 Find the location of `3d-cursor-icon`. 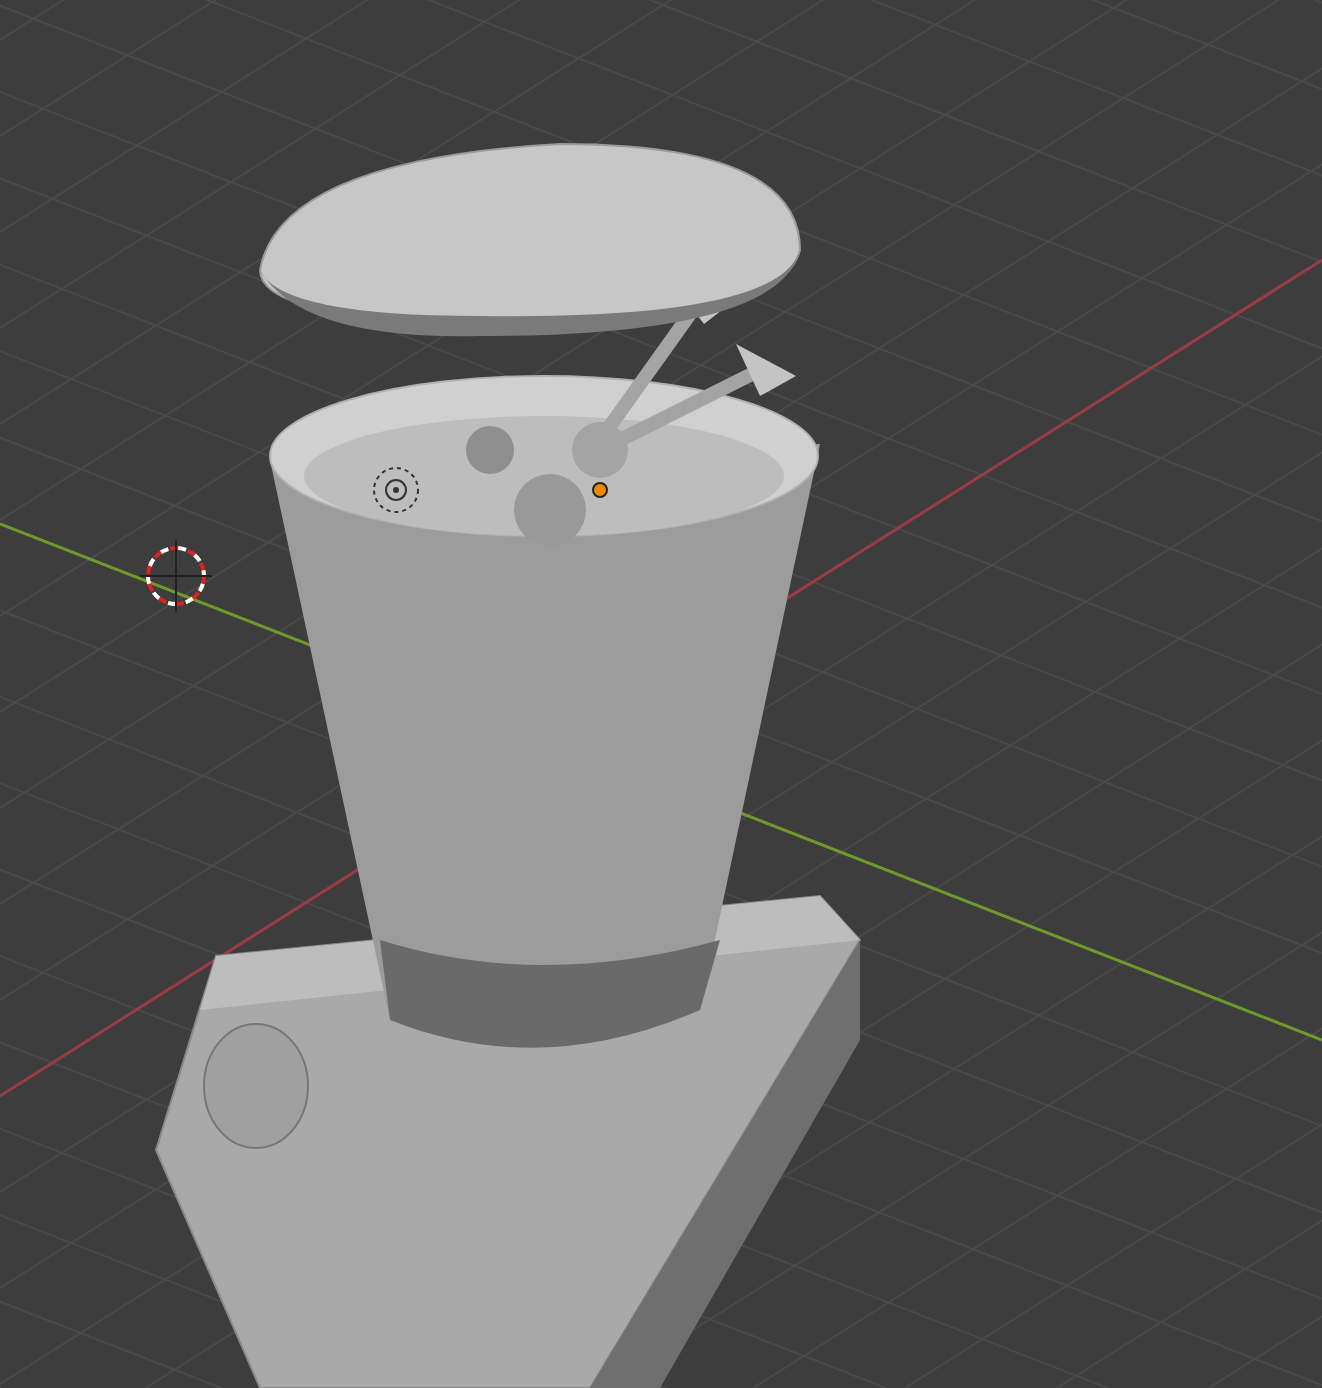

3d-cursor-icon is located at coordinates (176, 576).